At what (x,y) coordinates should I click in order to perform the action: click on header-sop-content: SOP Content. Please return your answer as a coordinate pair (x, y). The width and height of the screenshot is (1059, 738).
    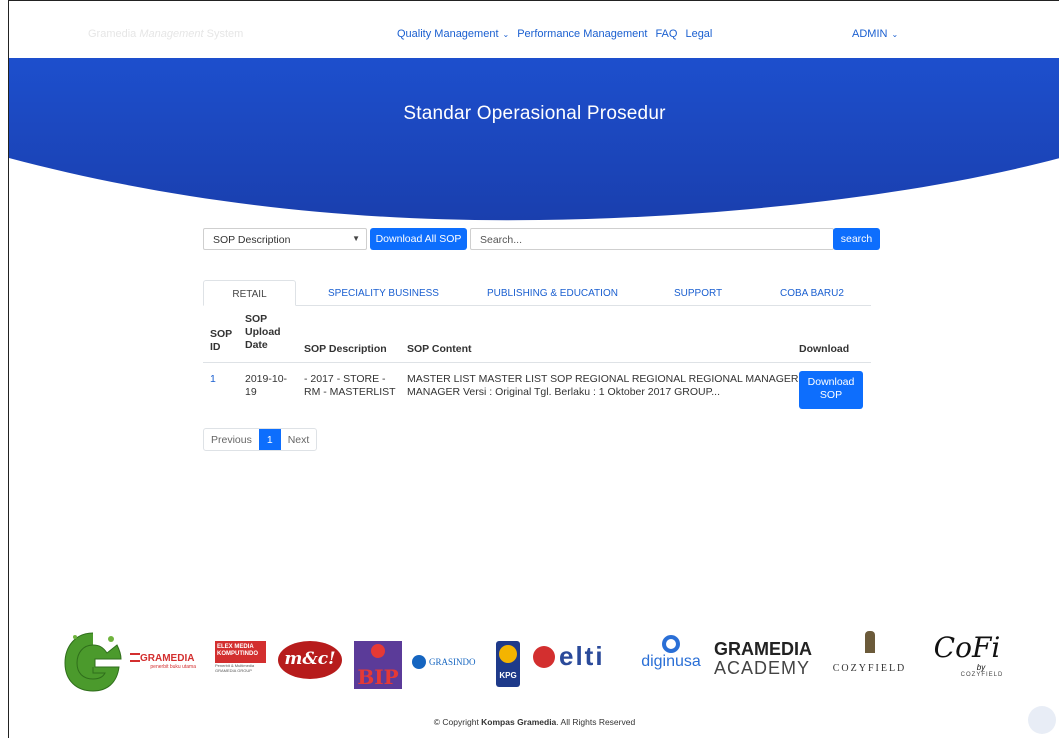
    Looking at the image, I should click on (439, 349).